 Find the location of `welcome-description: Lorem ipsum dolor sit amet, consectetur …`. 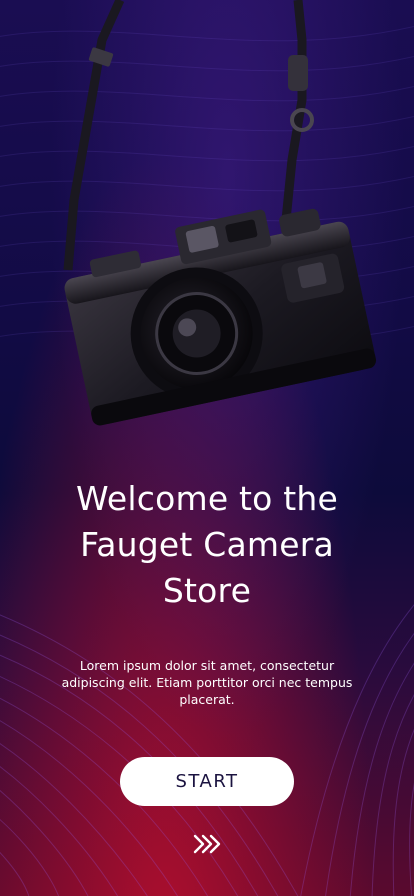

welcome-description: Lorem ipsum dolor sit amet, consectetur … is located at coordinates (207, 682).